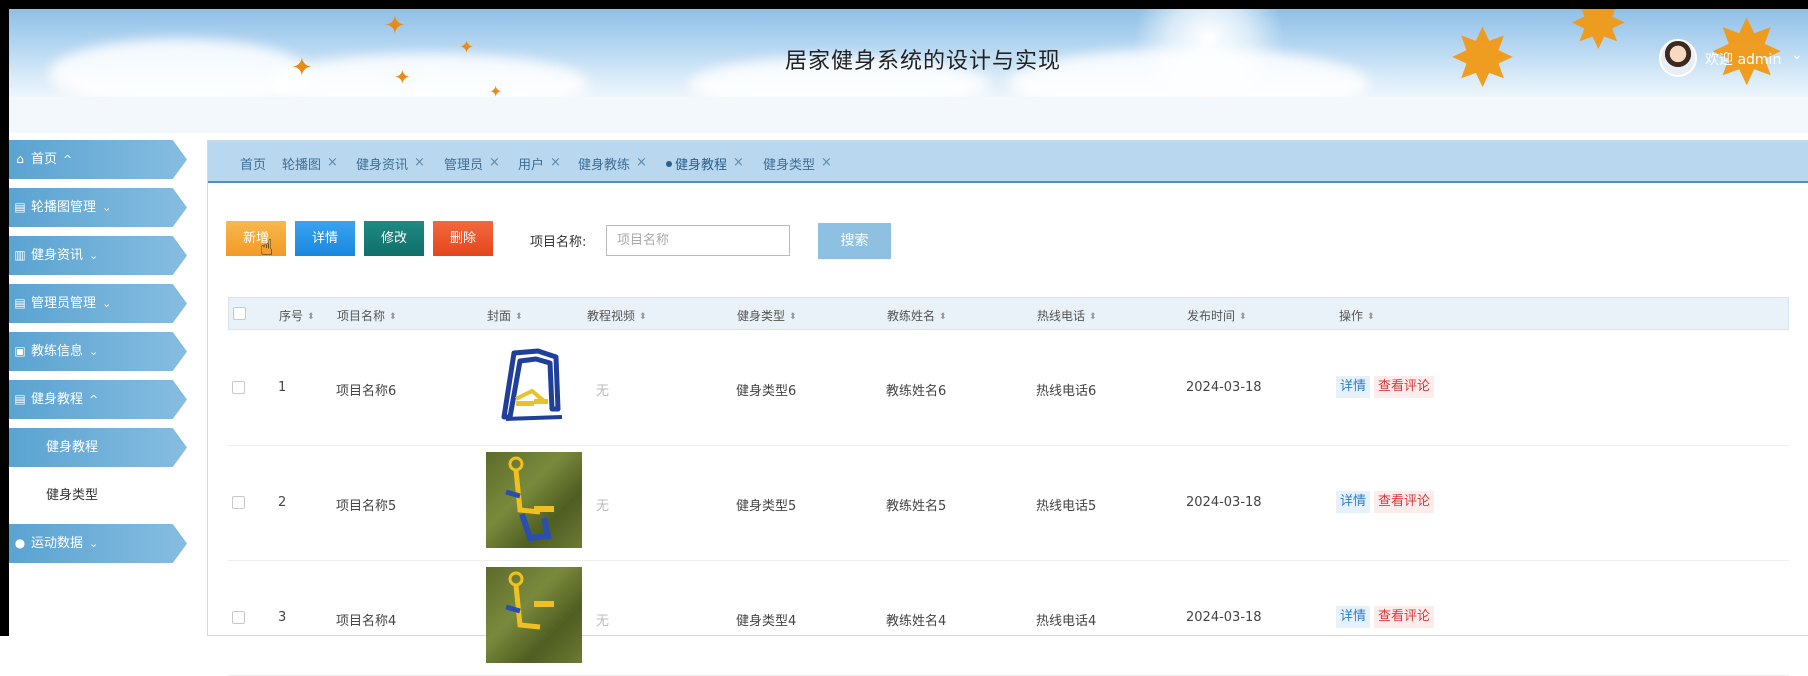  I want to click on select-all-checkbox, so click(239, 313).